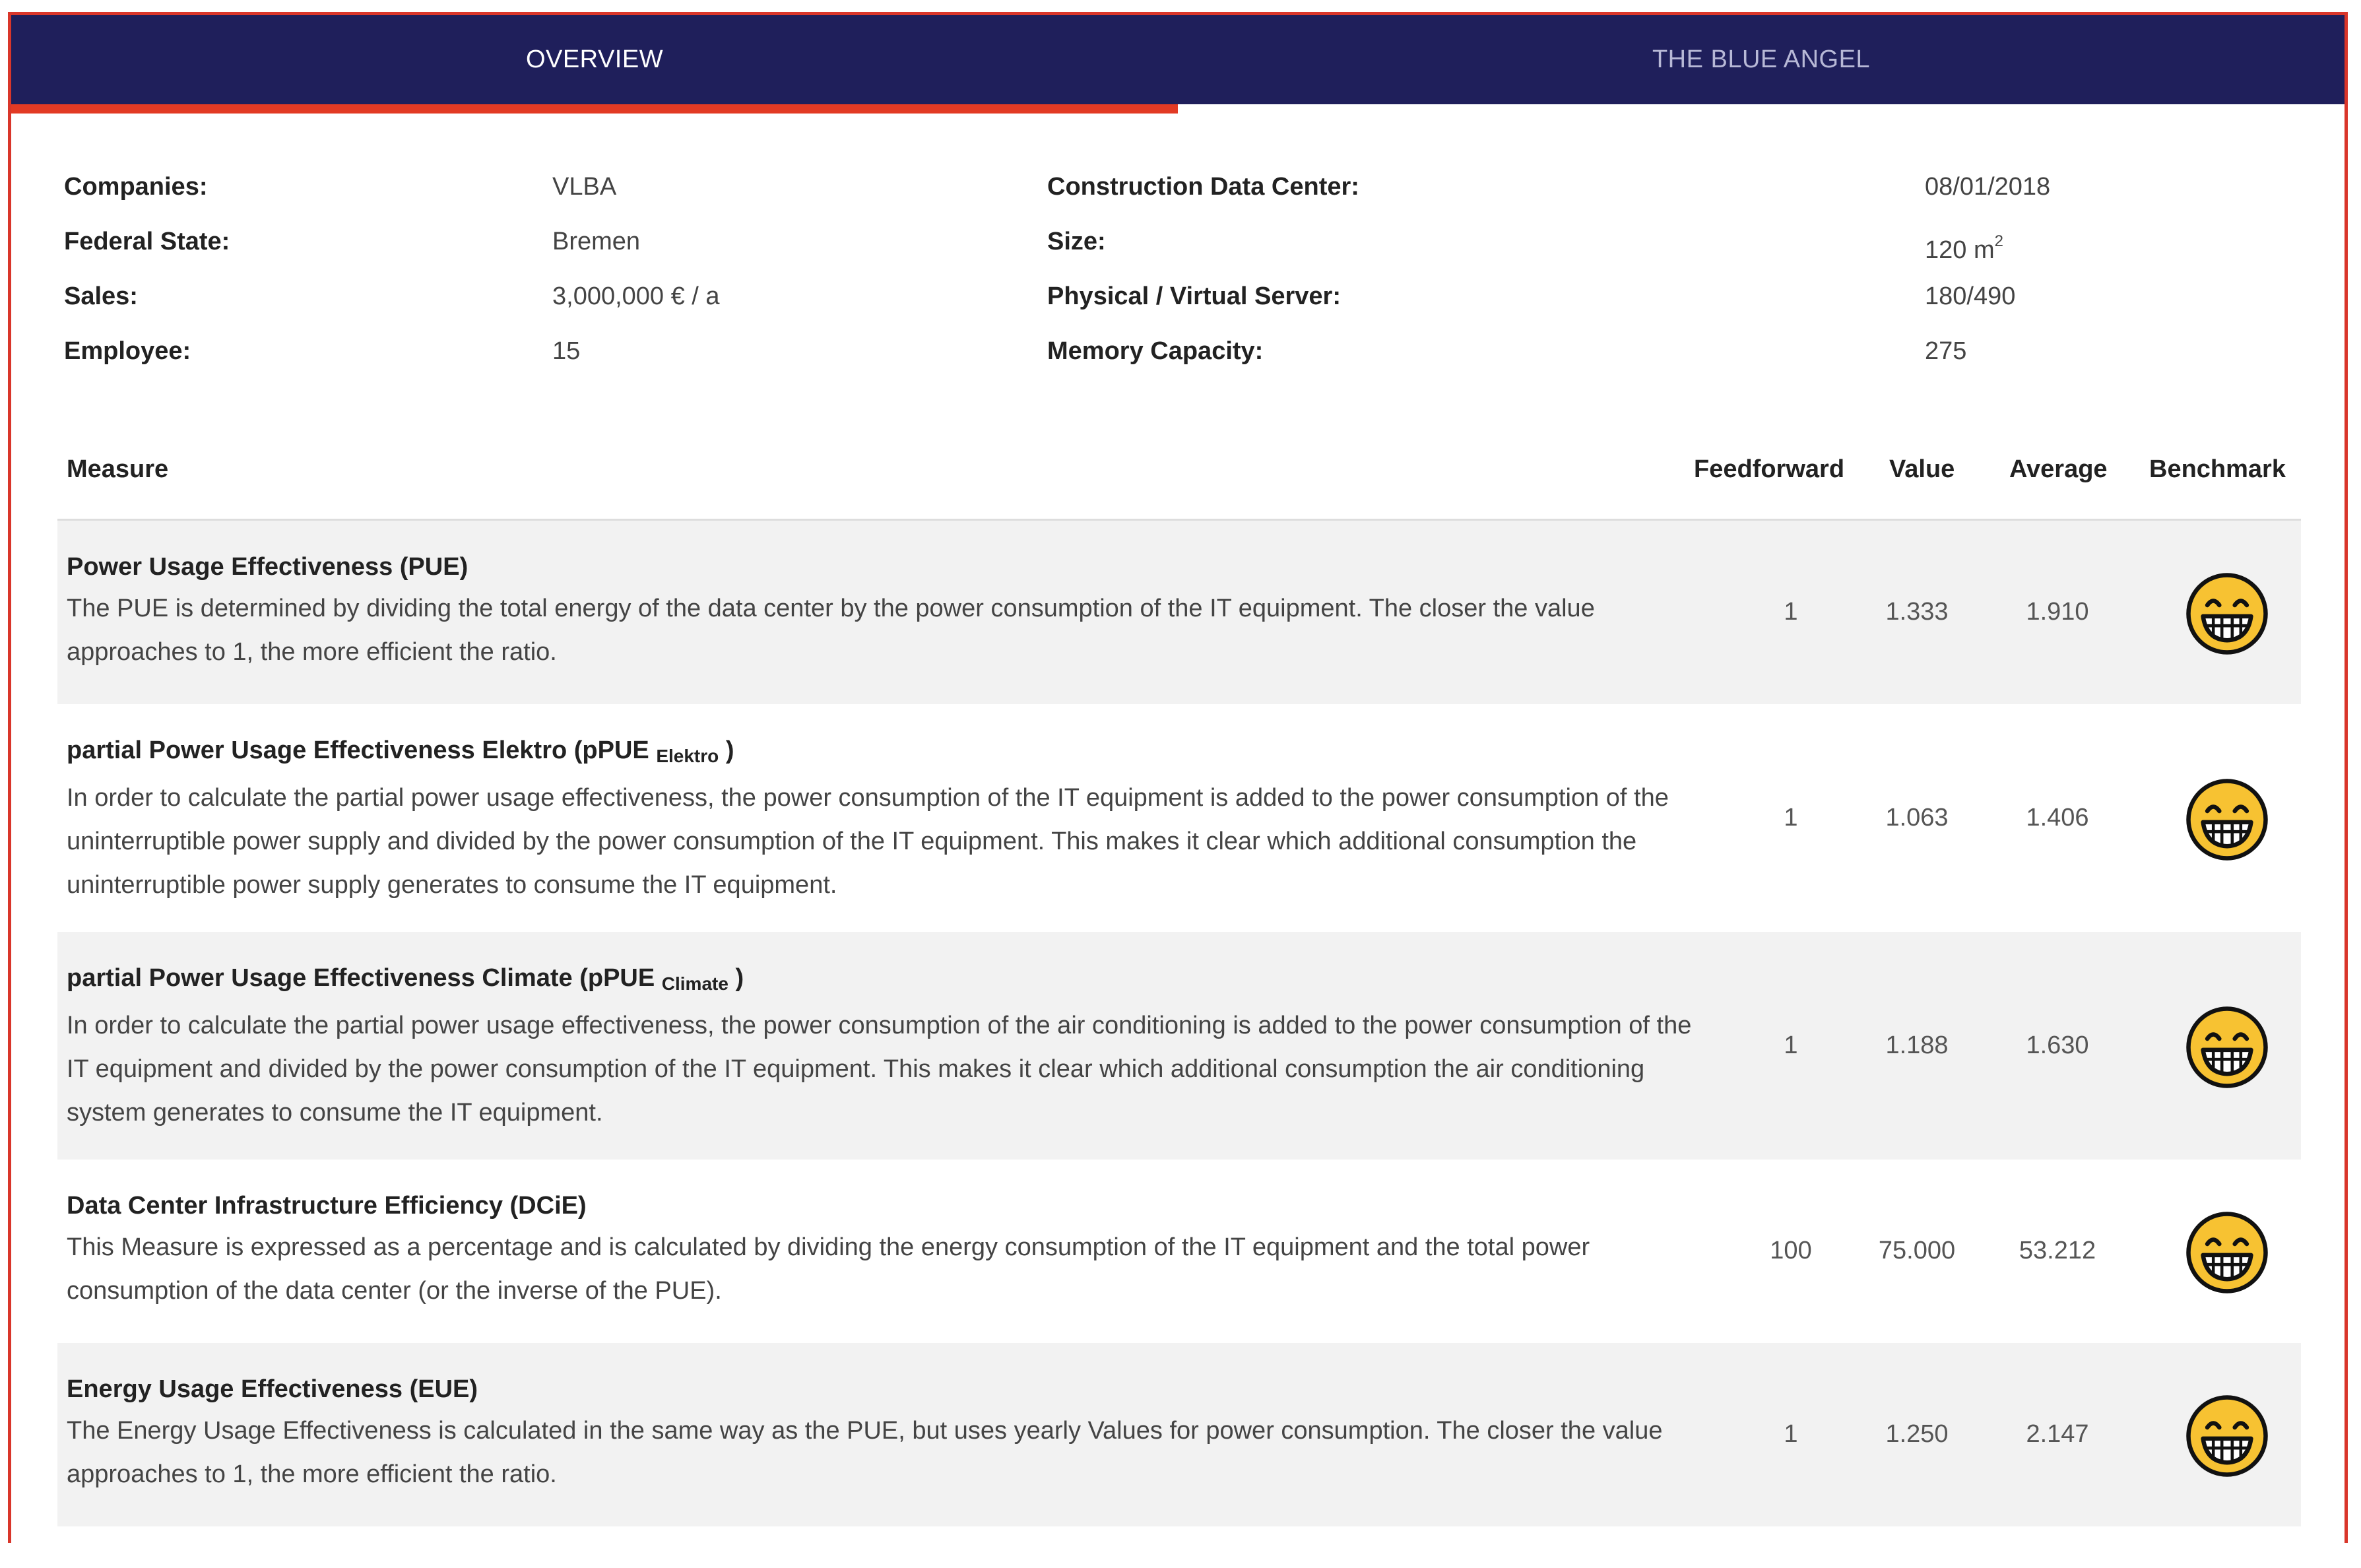  Describe the element at coordinates (584, 187) in the screenshot. I see `companies-value: VLBA` at that location.